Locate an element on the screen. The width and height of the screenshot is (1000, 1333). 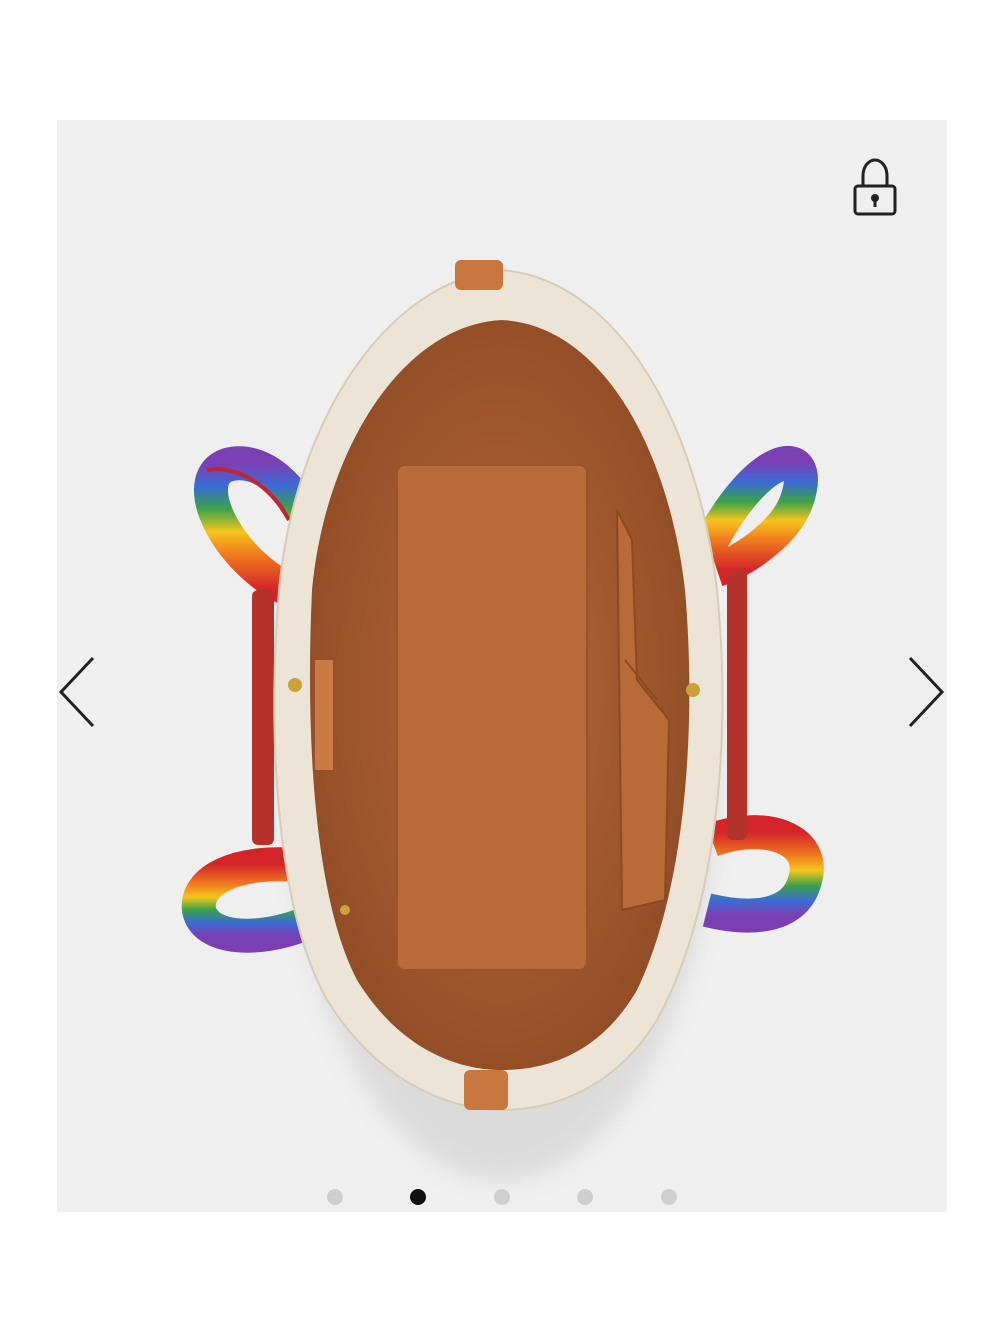
pagination-dots is located at coordinates (502, 1198).